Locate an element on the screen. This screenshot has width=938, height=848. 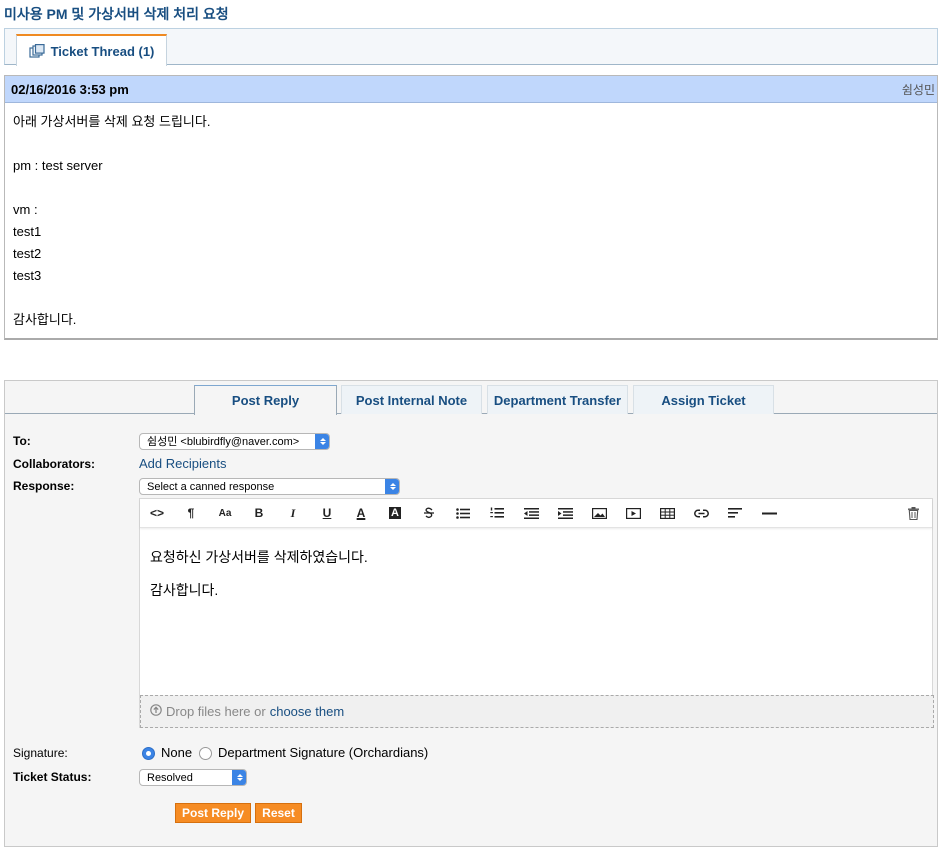
ticket-status-select: Resolved is located at coordinates (193, 777).